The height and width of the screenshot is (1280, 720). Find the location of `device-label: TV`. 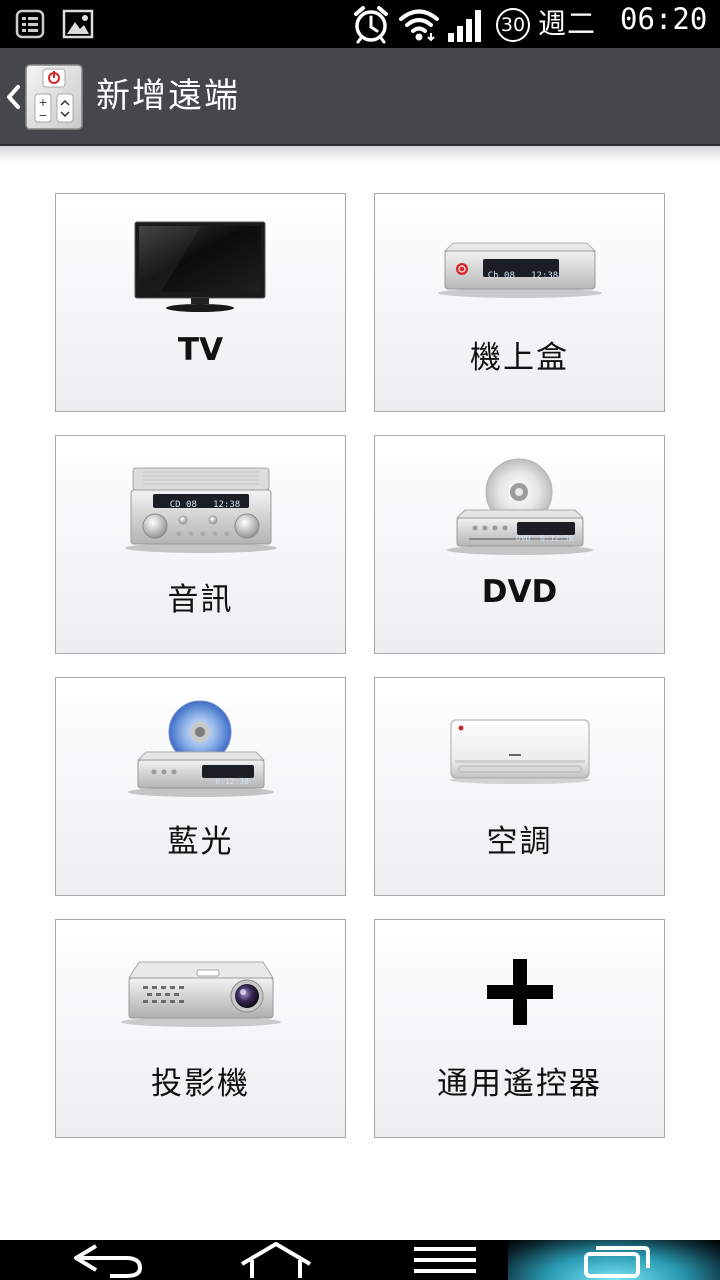

device-label: TV is located at coordinates (200, 350).